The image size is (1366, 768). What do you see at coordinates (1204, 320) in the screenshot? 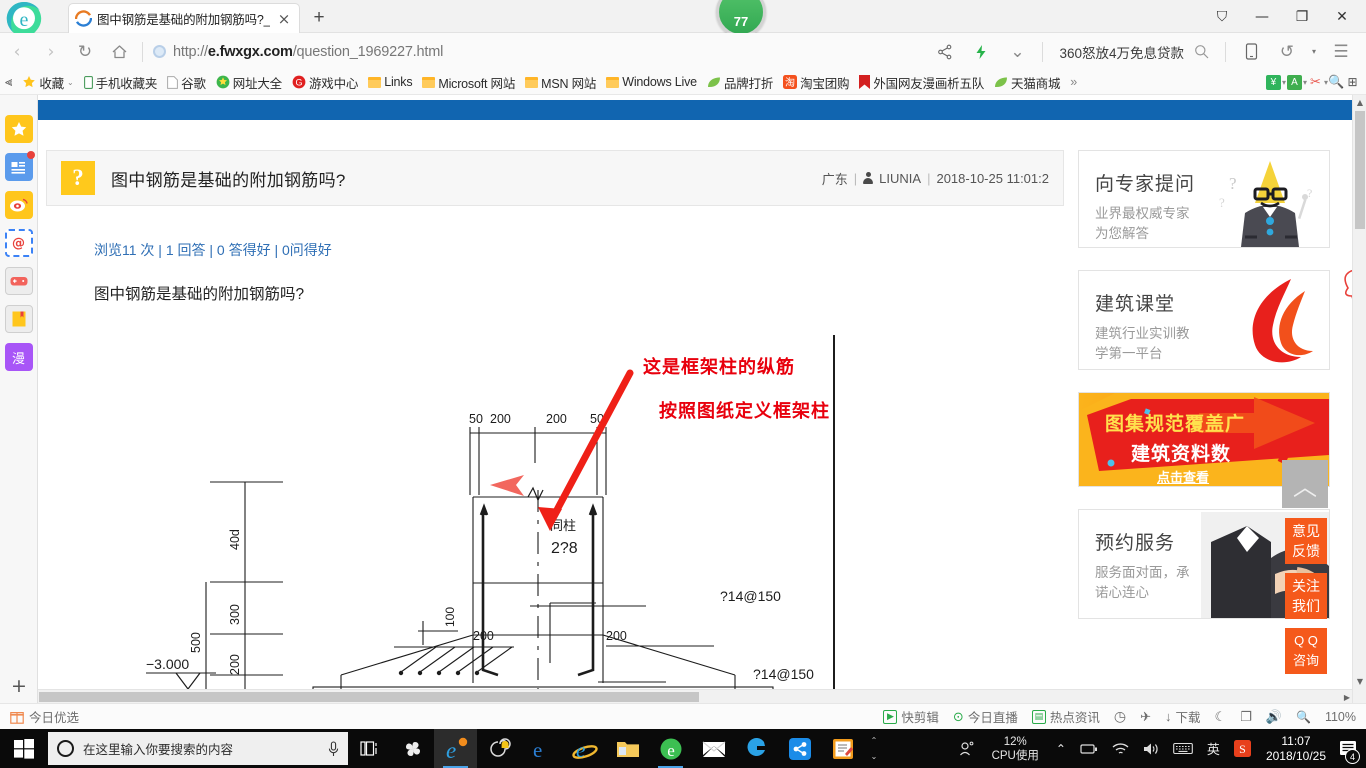
I see `ad-card-building-class: 建筑课堂 建筑行业实训教 学第一平台` at bounding box center [1204, 320].